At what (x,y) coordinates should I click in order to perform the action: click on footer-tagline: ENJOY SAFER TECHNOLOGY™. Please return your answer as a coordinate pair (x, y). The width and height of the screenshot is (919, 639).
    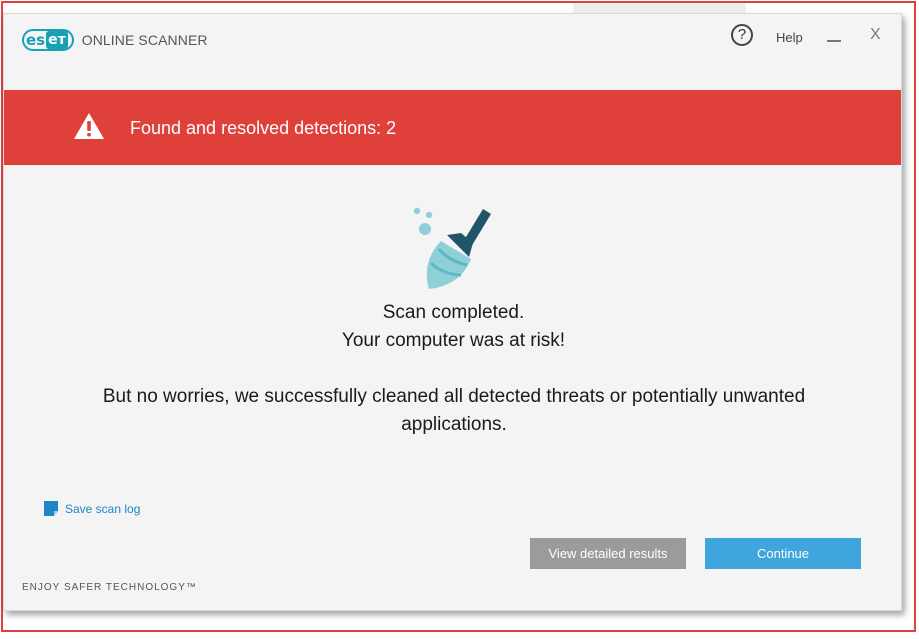
    Looking at the image, I should click on (109, 587).